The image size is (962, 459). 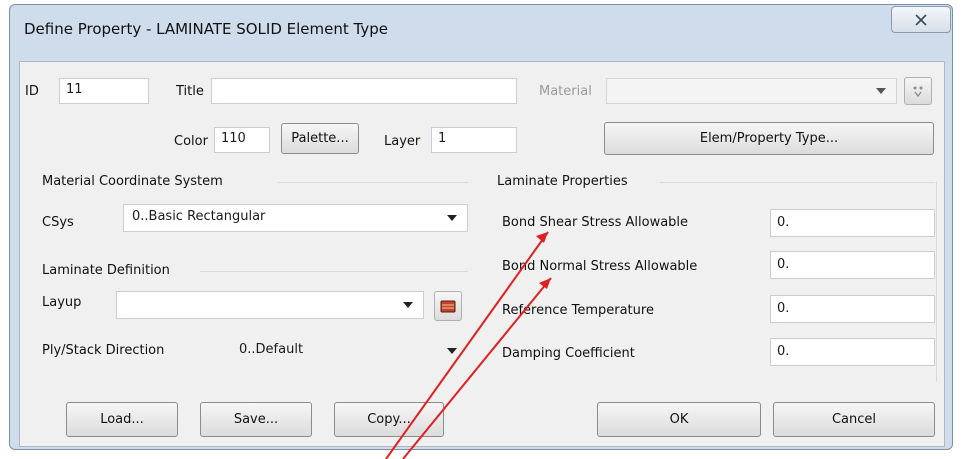 What do you see at coordinates (474, 140) in the screenshot?
I see `layer-field: 1` at bounding box center [474, 140].